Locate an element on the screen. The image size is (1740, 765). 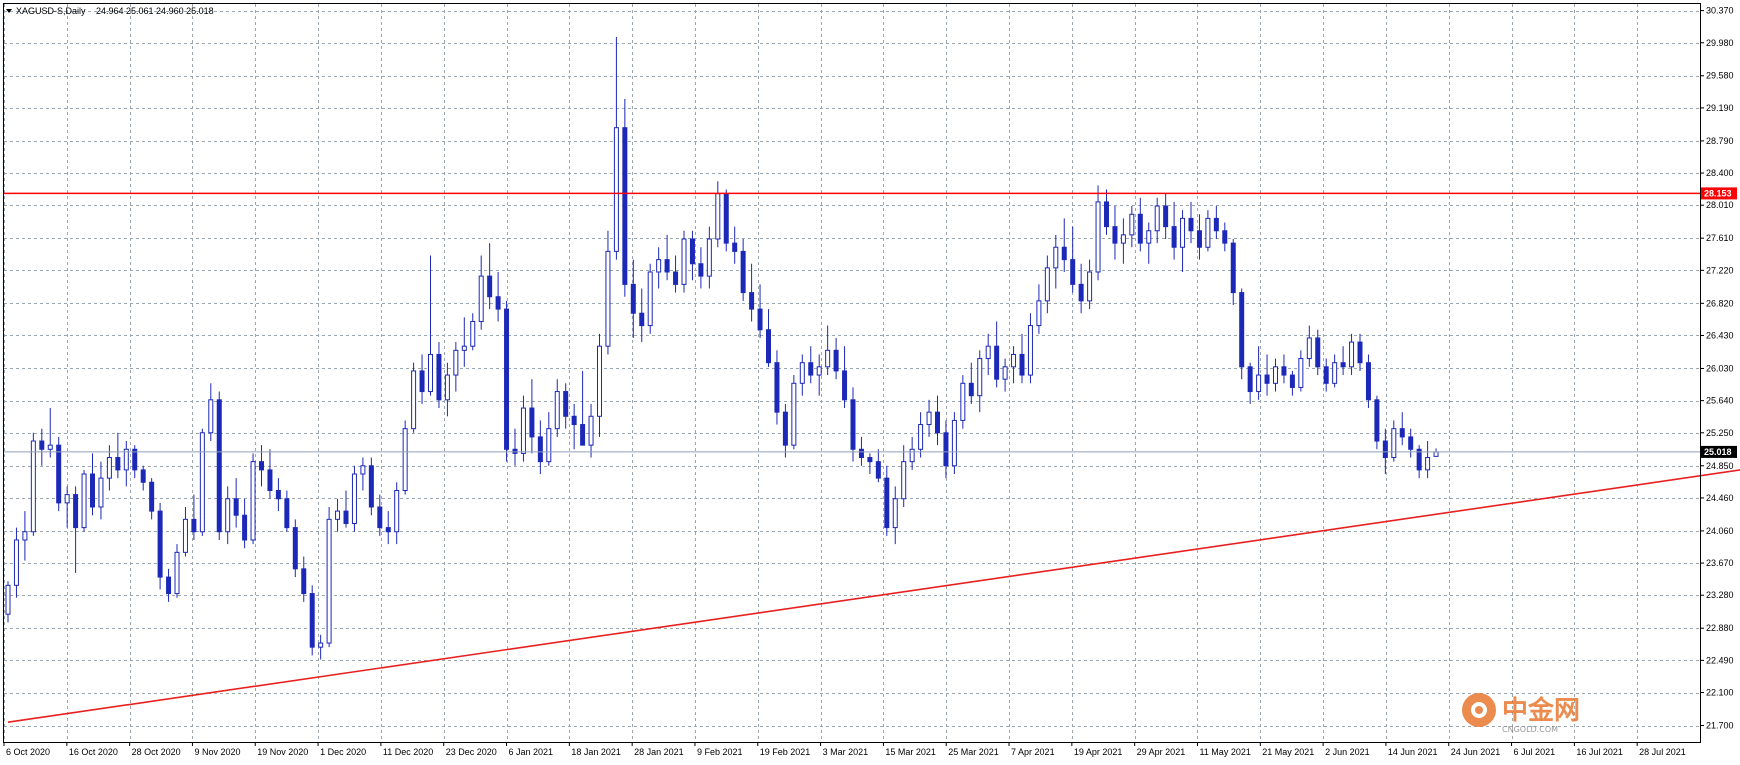
price-tick-label: 22.100 is located at coordinates (1720, 693).